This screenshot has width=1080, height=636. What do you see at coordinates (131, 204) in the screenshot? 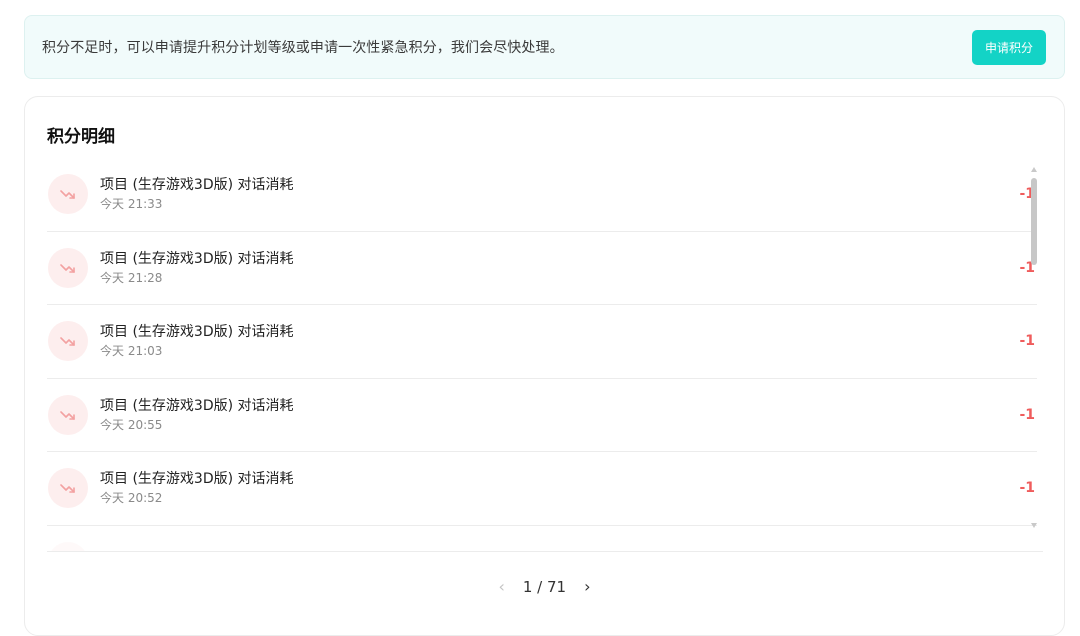
I see `item-time: 今天 21:33` at bounding box center [131, 204].